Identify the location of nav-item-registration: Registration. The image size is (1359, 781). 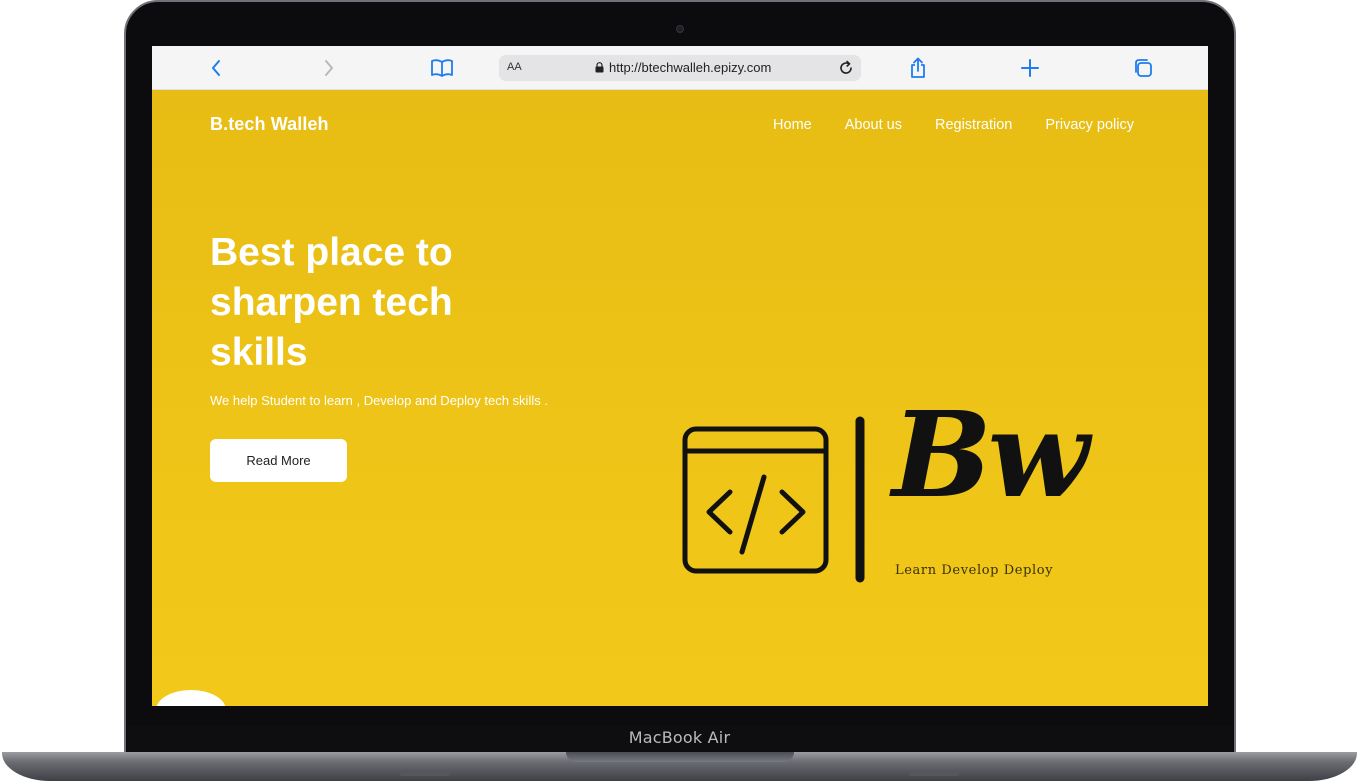
(973, 125).